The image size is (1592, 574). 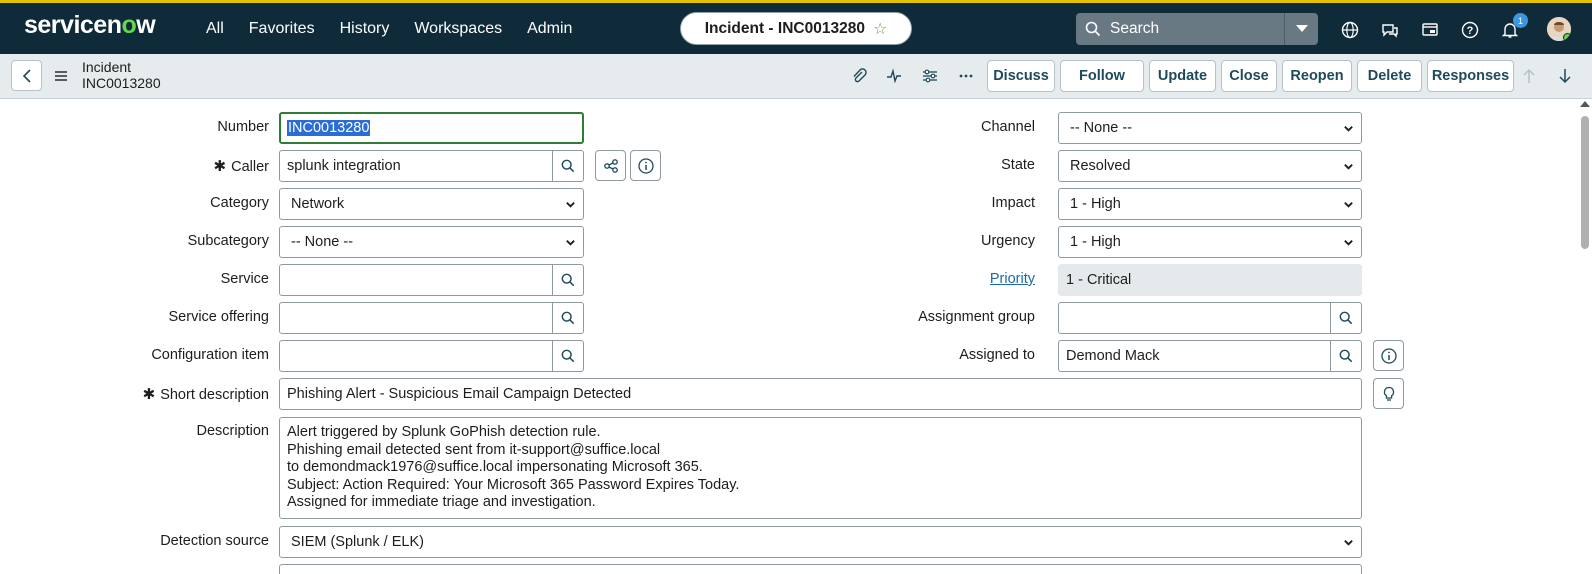 I want to click on service-offering-label: Service offering, so click(x=218, y=317).